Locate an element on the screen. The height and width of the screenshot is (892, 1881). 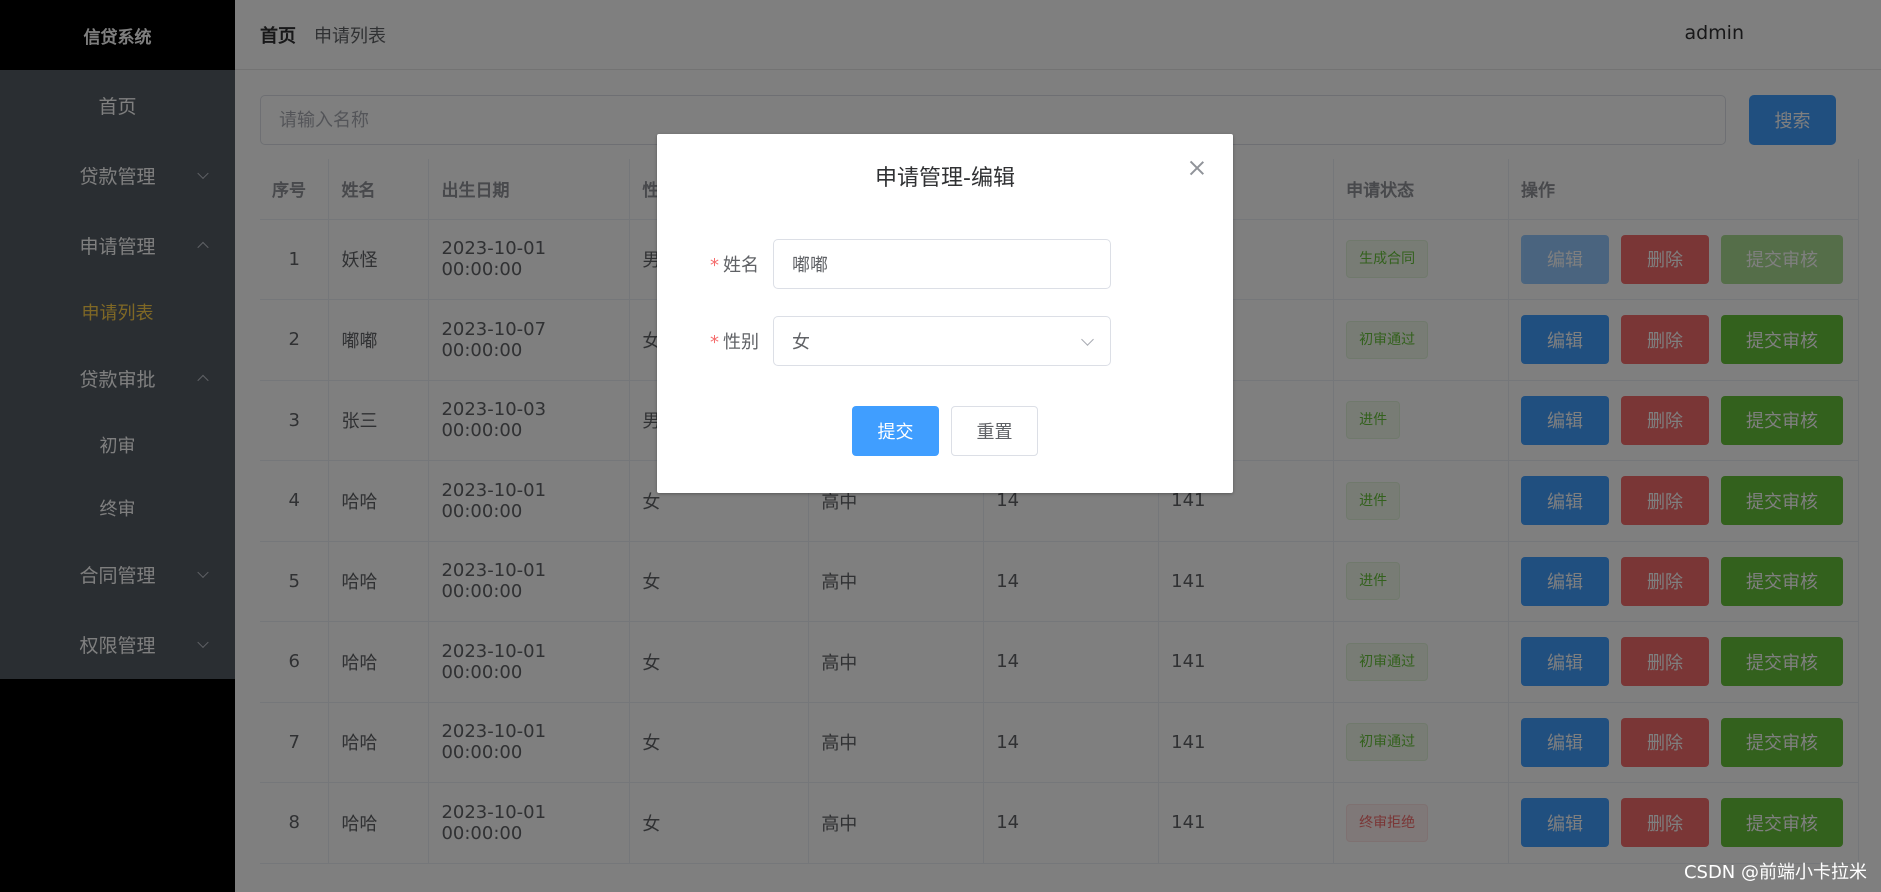
reset-button: 重置 is located at coordinates (994, 431).